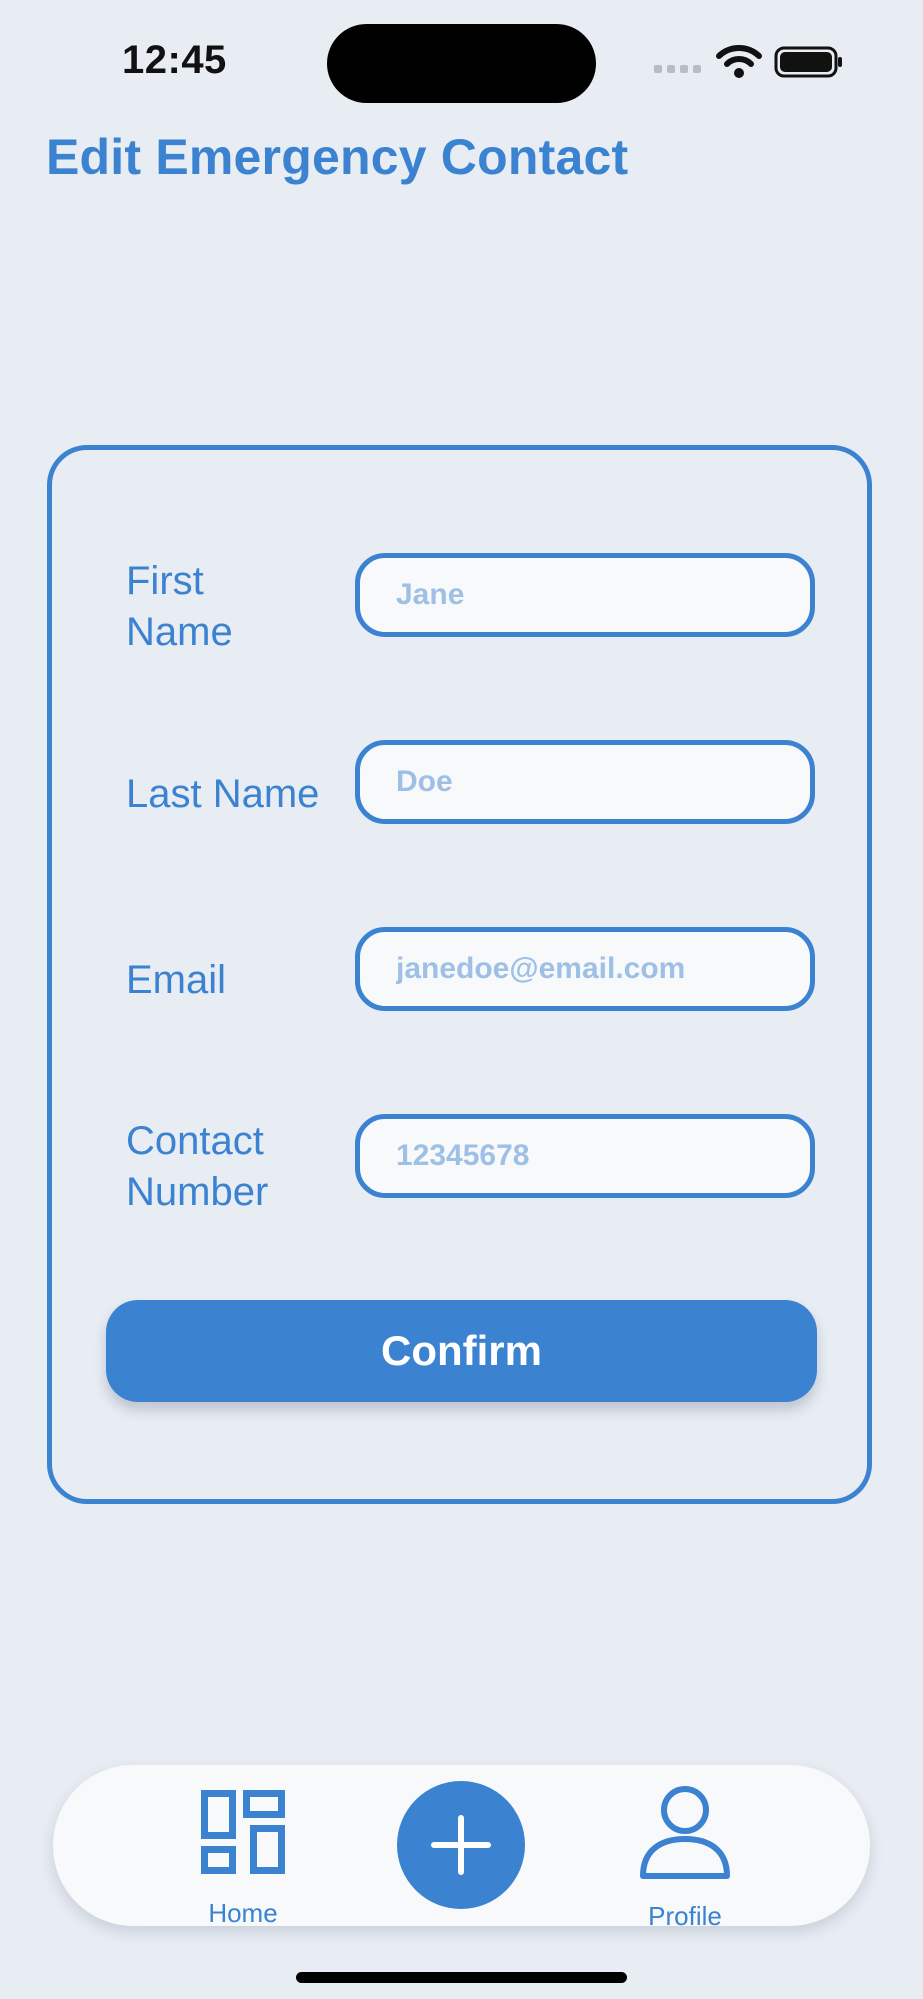 Image resolution: width=923 pixels, height=1999 pixels. I want to click on add-button, so click(461, 1845).